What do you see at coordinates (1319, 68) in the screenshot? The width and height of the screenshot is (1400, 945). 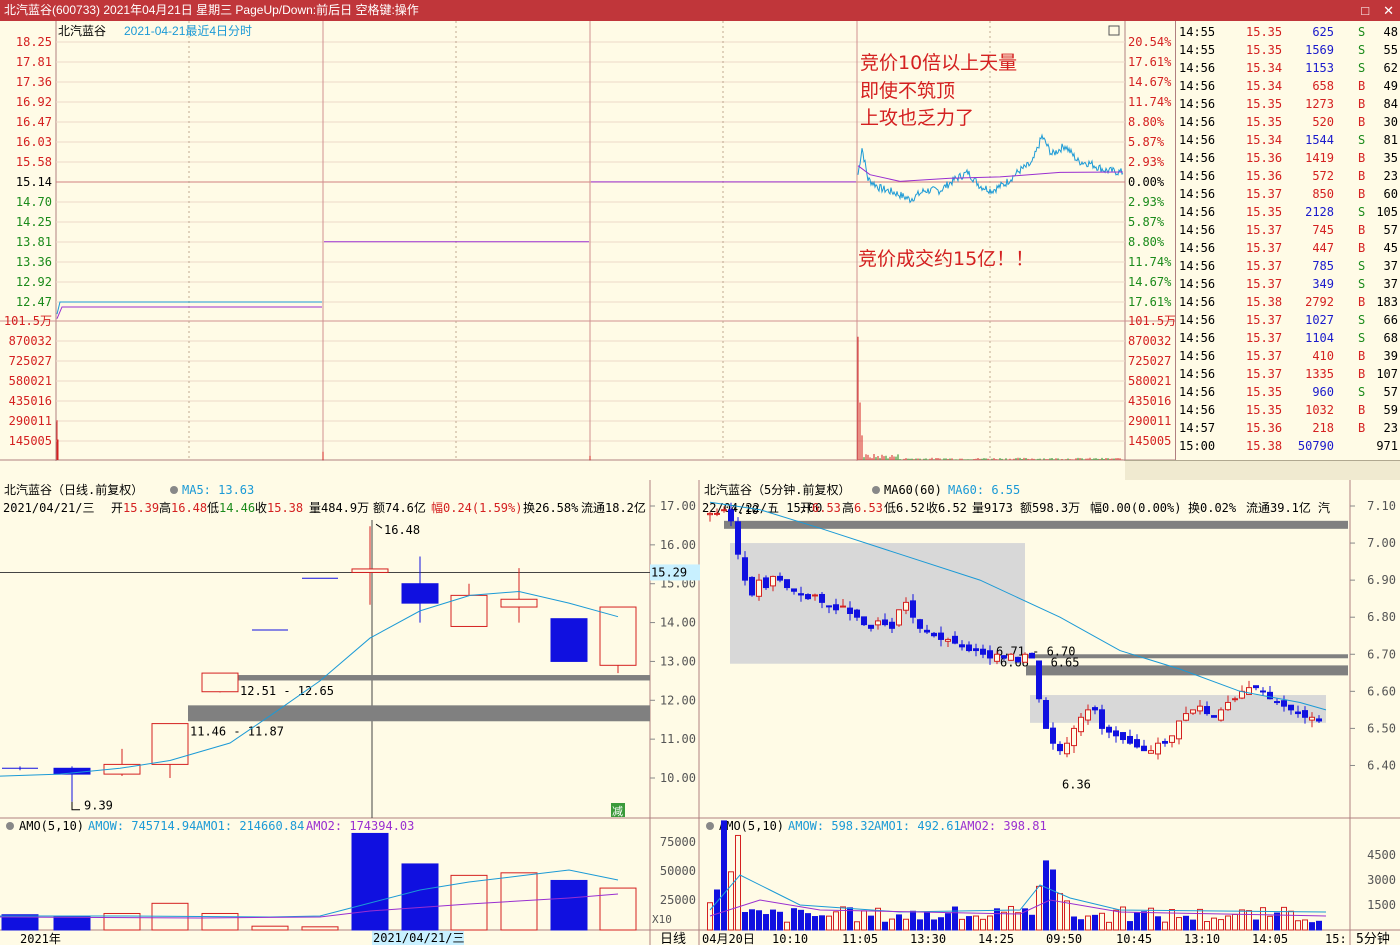 I see `tick-volume: 1153` at bounding box center [1319, 68].